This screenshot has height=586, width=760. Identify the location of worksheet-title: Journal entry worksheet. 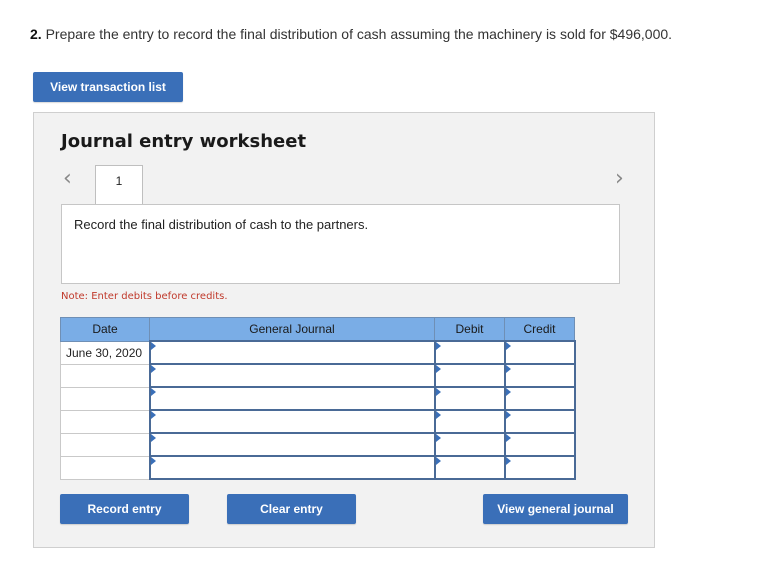
(184, 141).